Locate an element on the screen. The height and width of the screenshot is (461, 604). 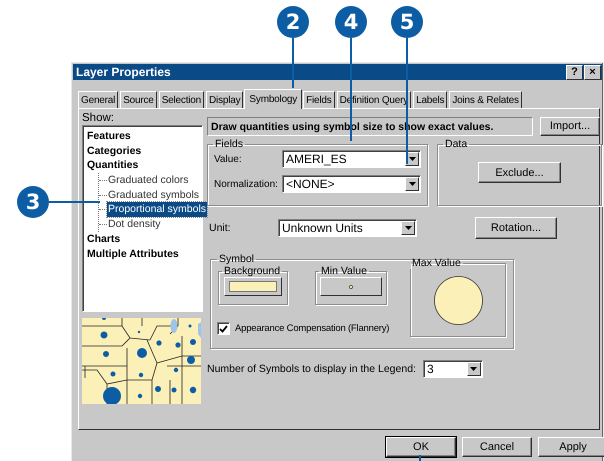
dropdown-field: 3 is located at coordinates (452, 369).